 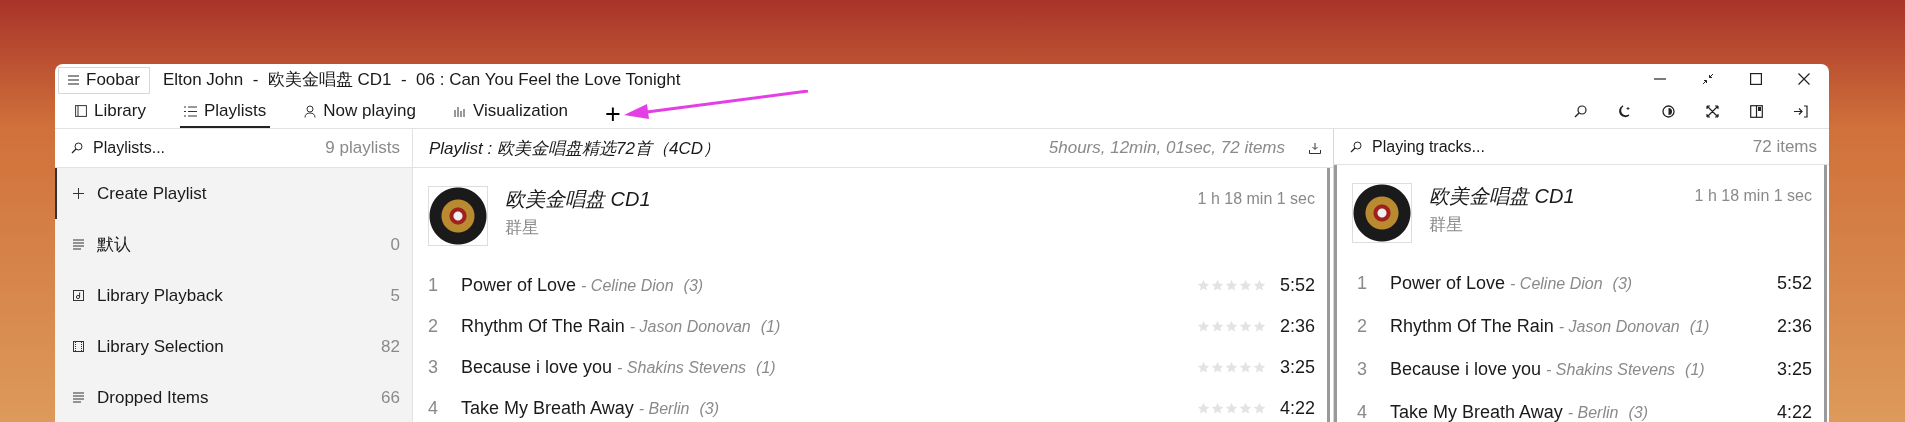 What do you see at coordinates (1446, 225) in the screenshot?
I see `album-artist: 群星` at bounding box center [1446, 225].